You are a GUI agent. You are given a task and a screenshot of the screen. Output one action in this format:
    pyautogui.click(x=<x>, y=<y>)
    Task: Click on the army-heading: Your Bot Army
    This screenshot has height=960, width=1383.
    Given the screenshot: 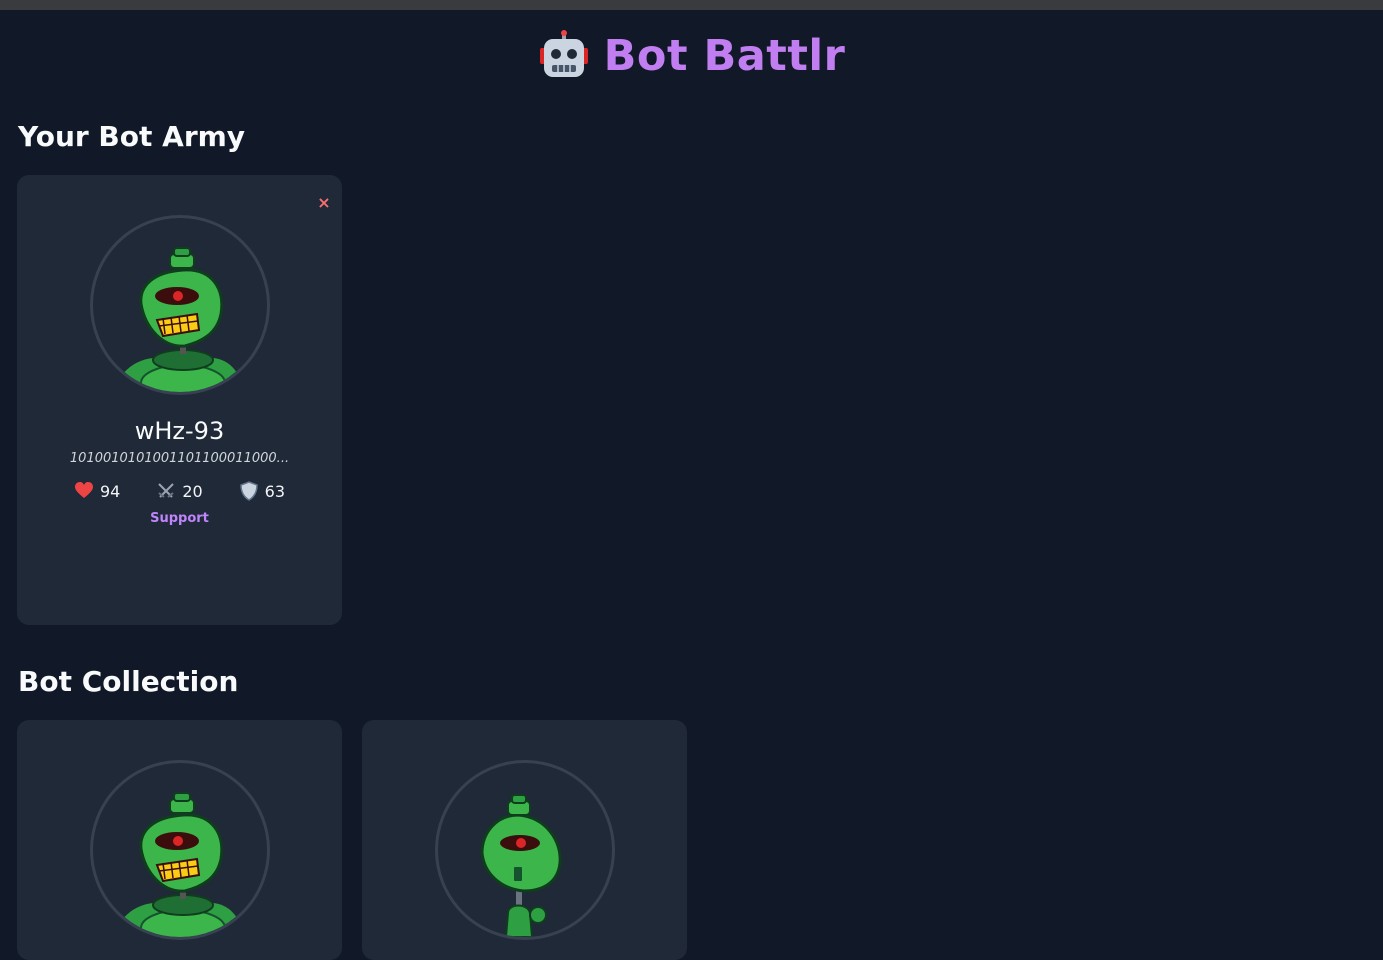 What is the action you would take?
    pyautogui.click(x=132, y=136)
    